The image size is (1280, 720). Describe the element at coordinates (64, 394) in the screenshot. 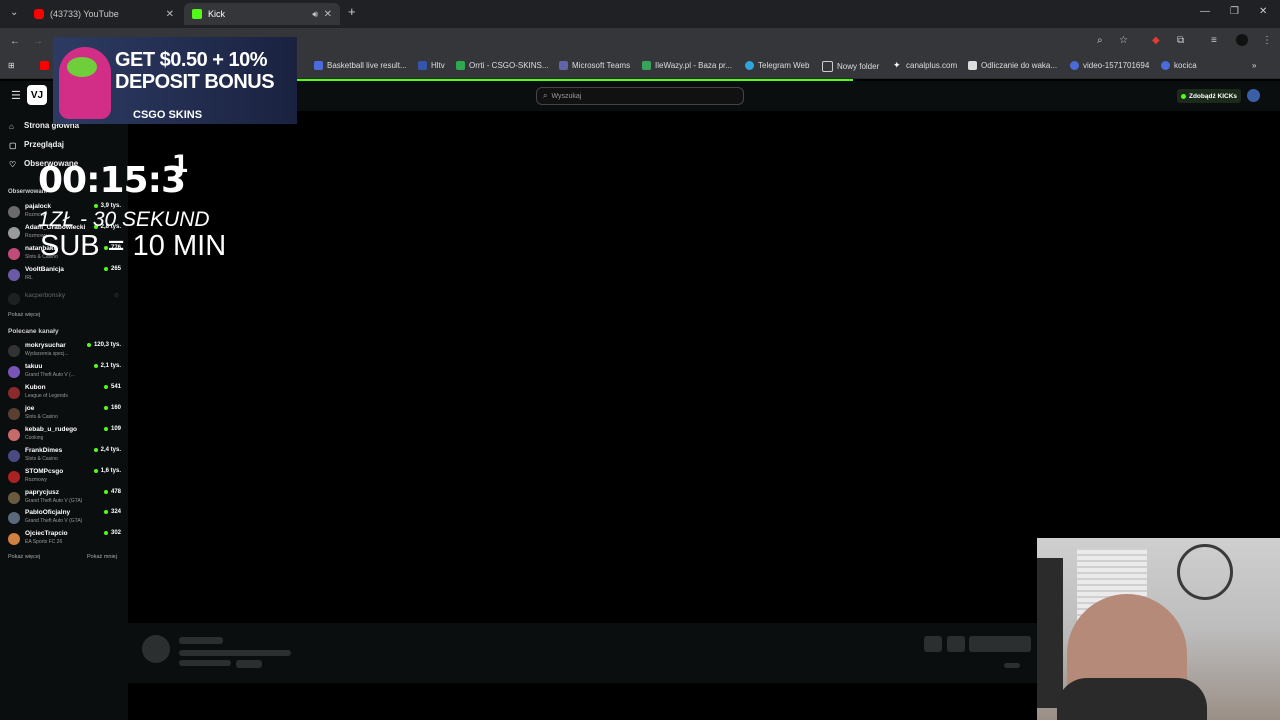

I see `sidebar-channel: Kubon League of Legends 541` at that location.